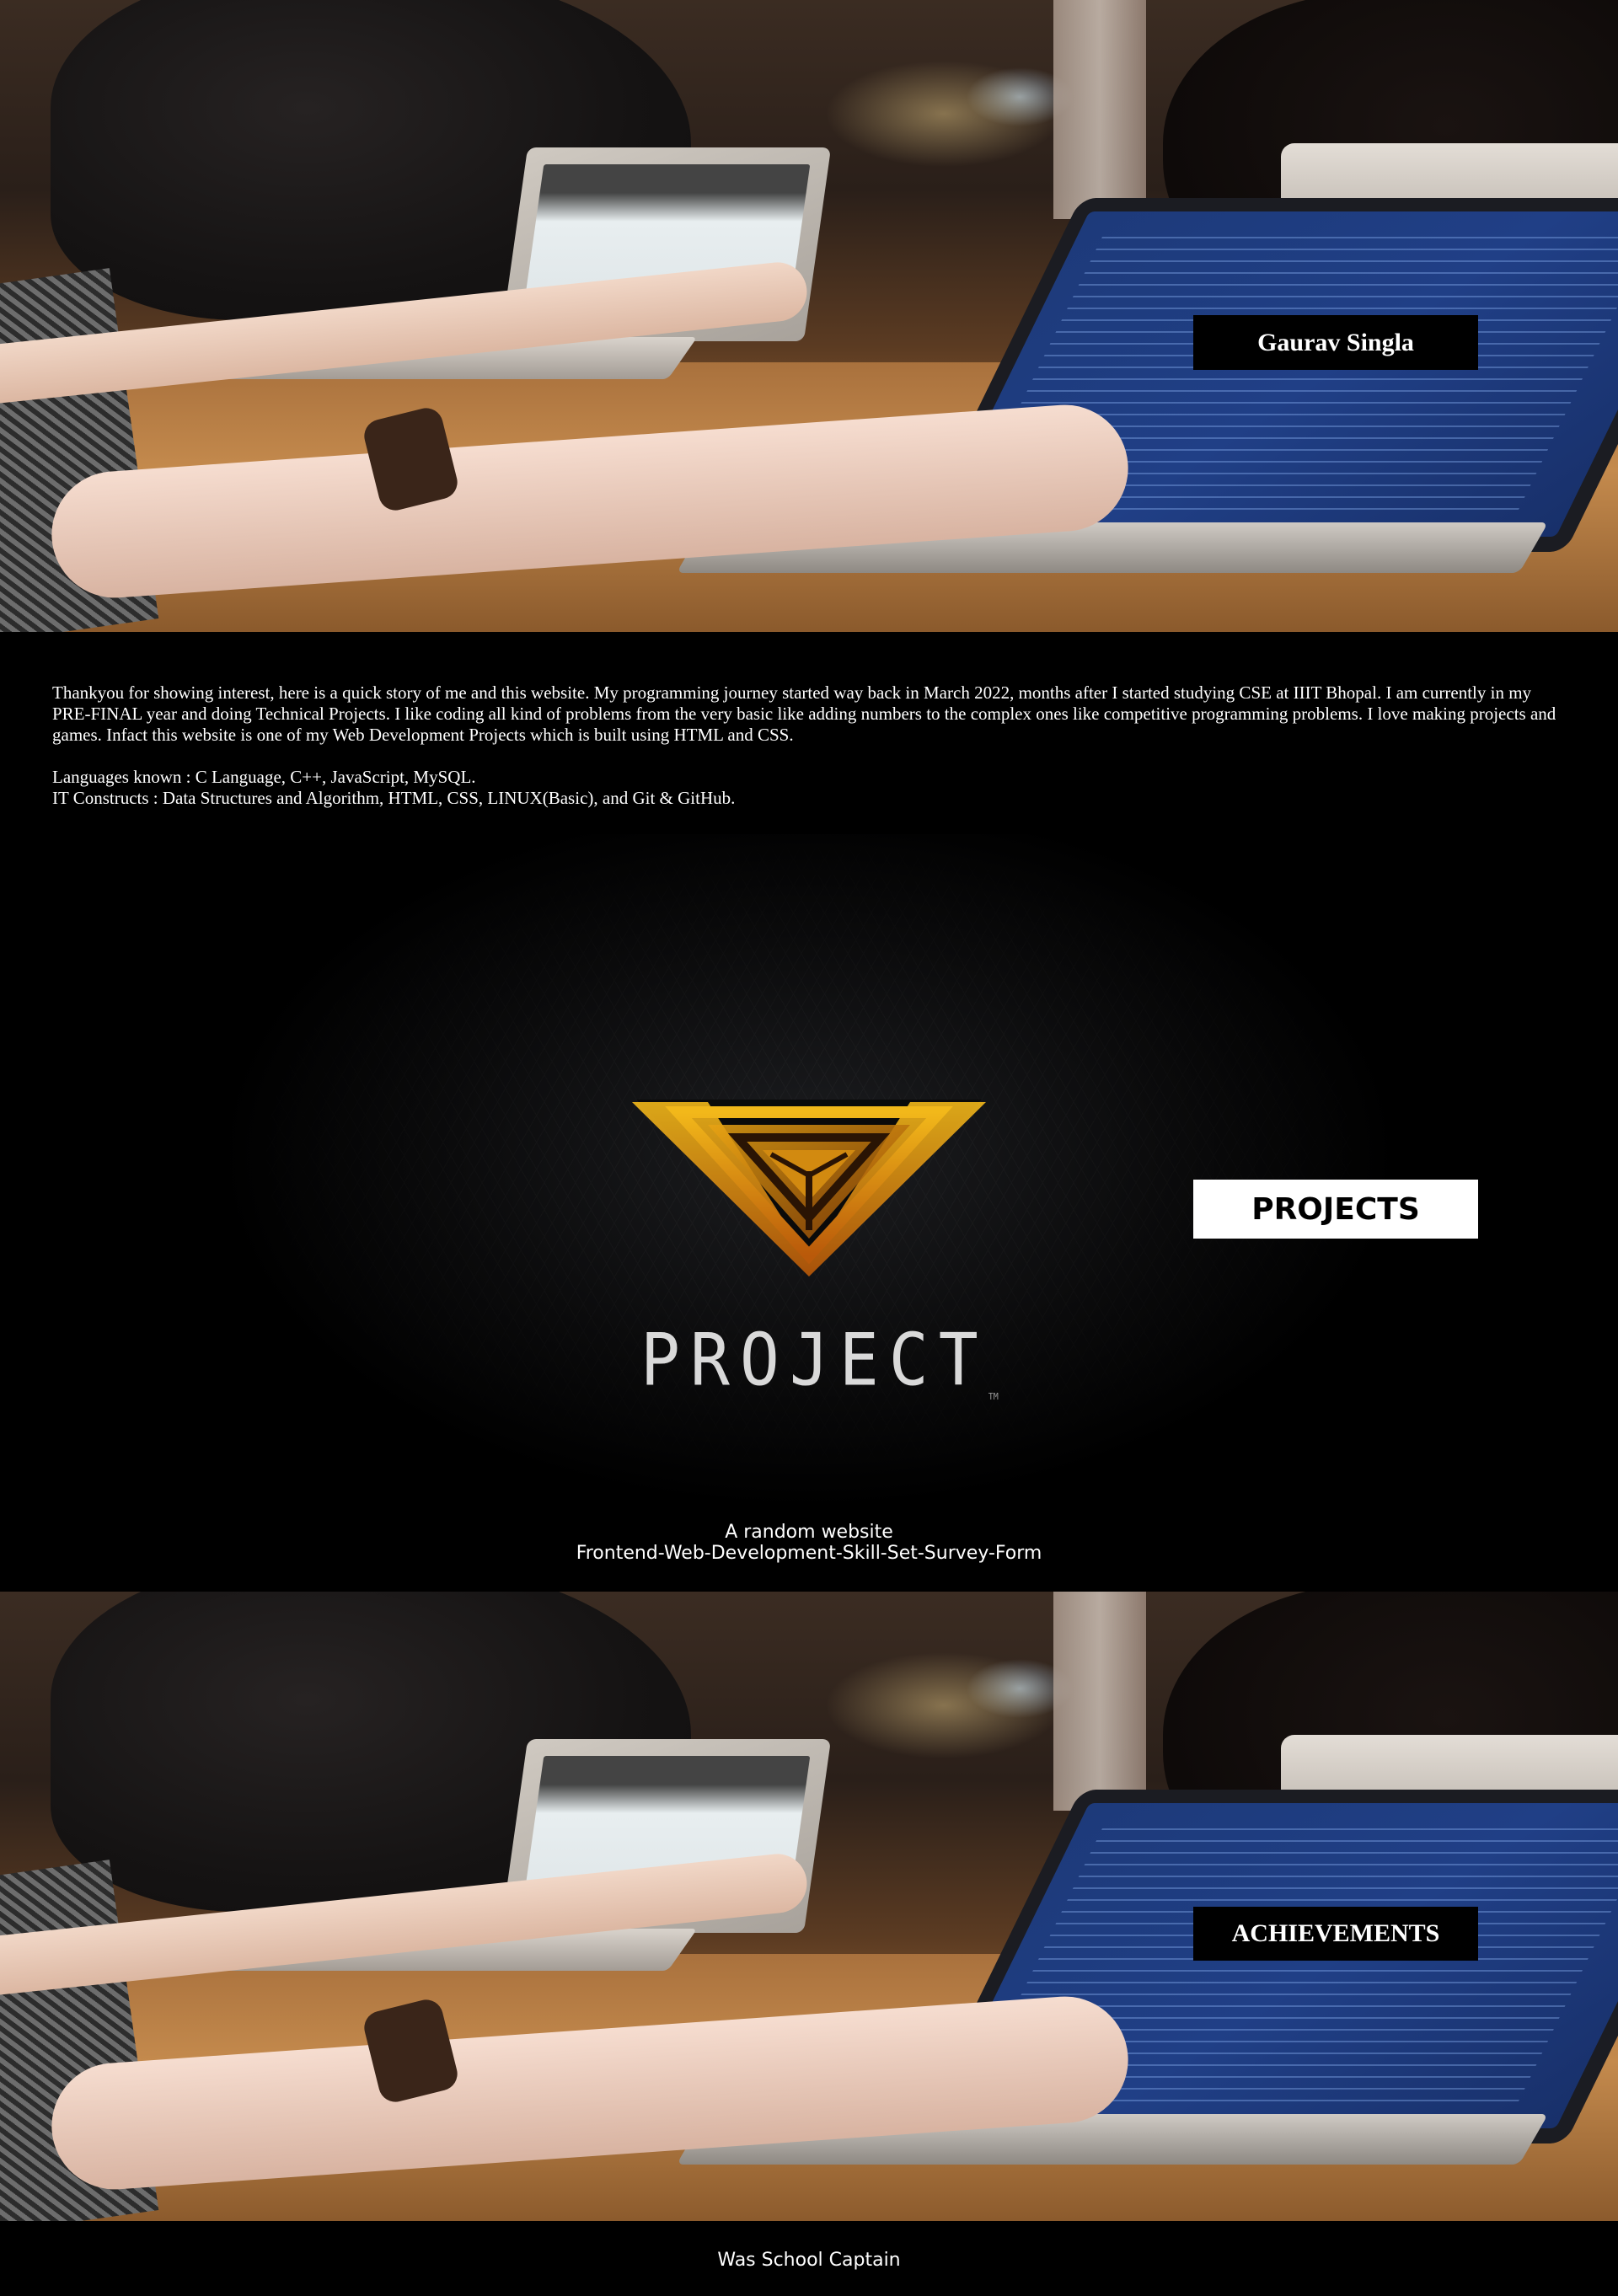 The image size is (1618, 2296). I want to click on project-logo-icon, so click(809, 1188).